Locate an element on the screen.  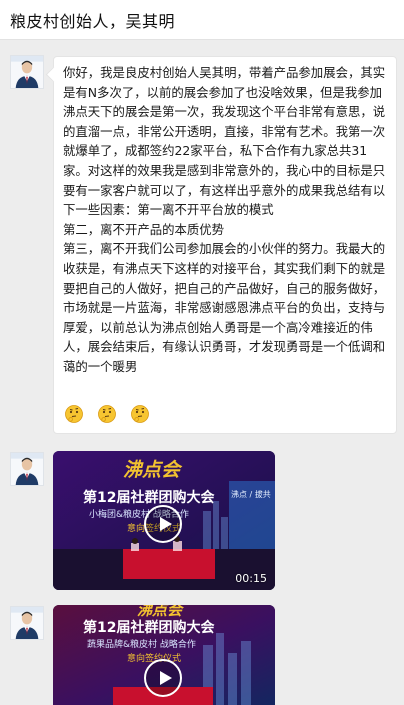
chat-header: 粮皮村创始人，吴其明 is located at coordinates (202, 20).